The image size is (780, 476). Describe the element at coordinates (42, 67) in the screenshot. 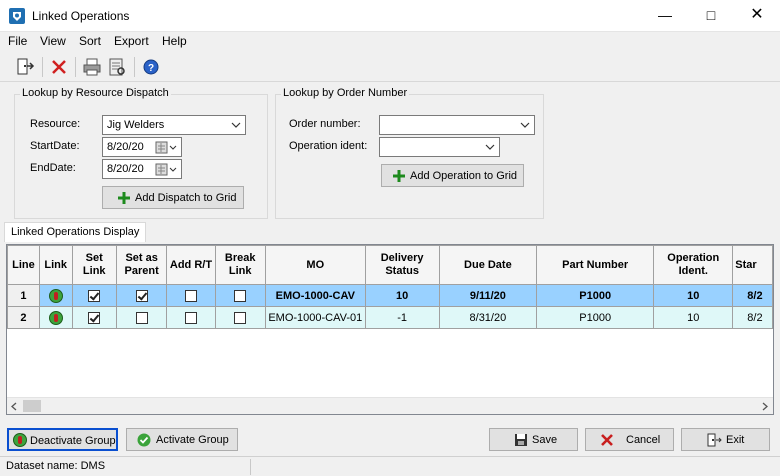

I see `toolbar-separator` at that location.